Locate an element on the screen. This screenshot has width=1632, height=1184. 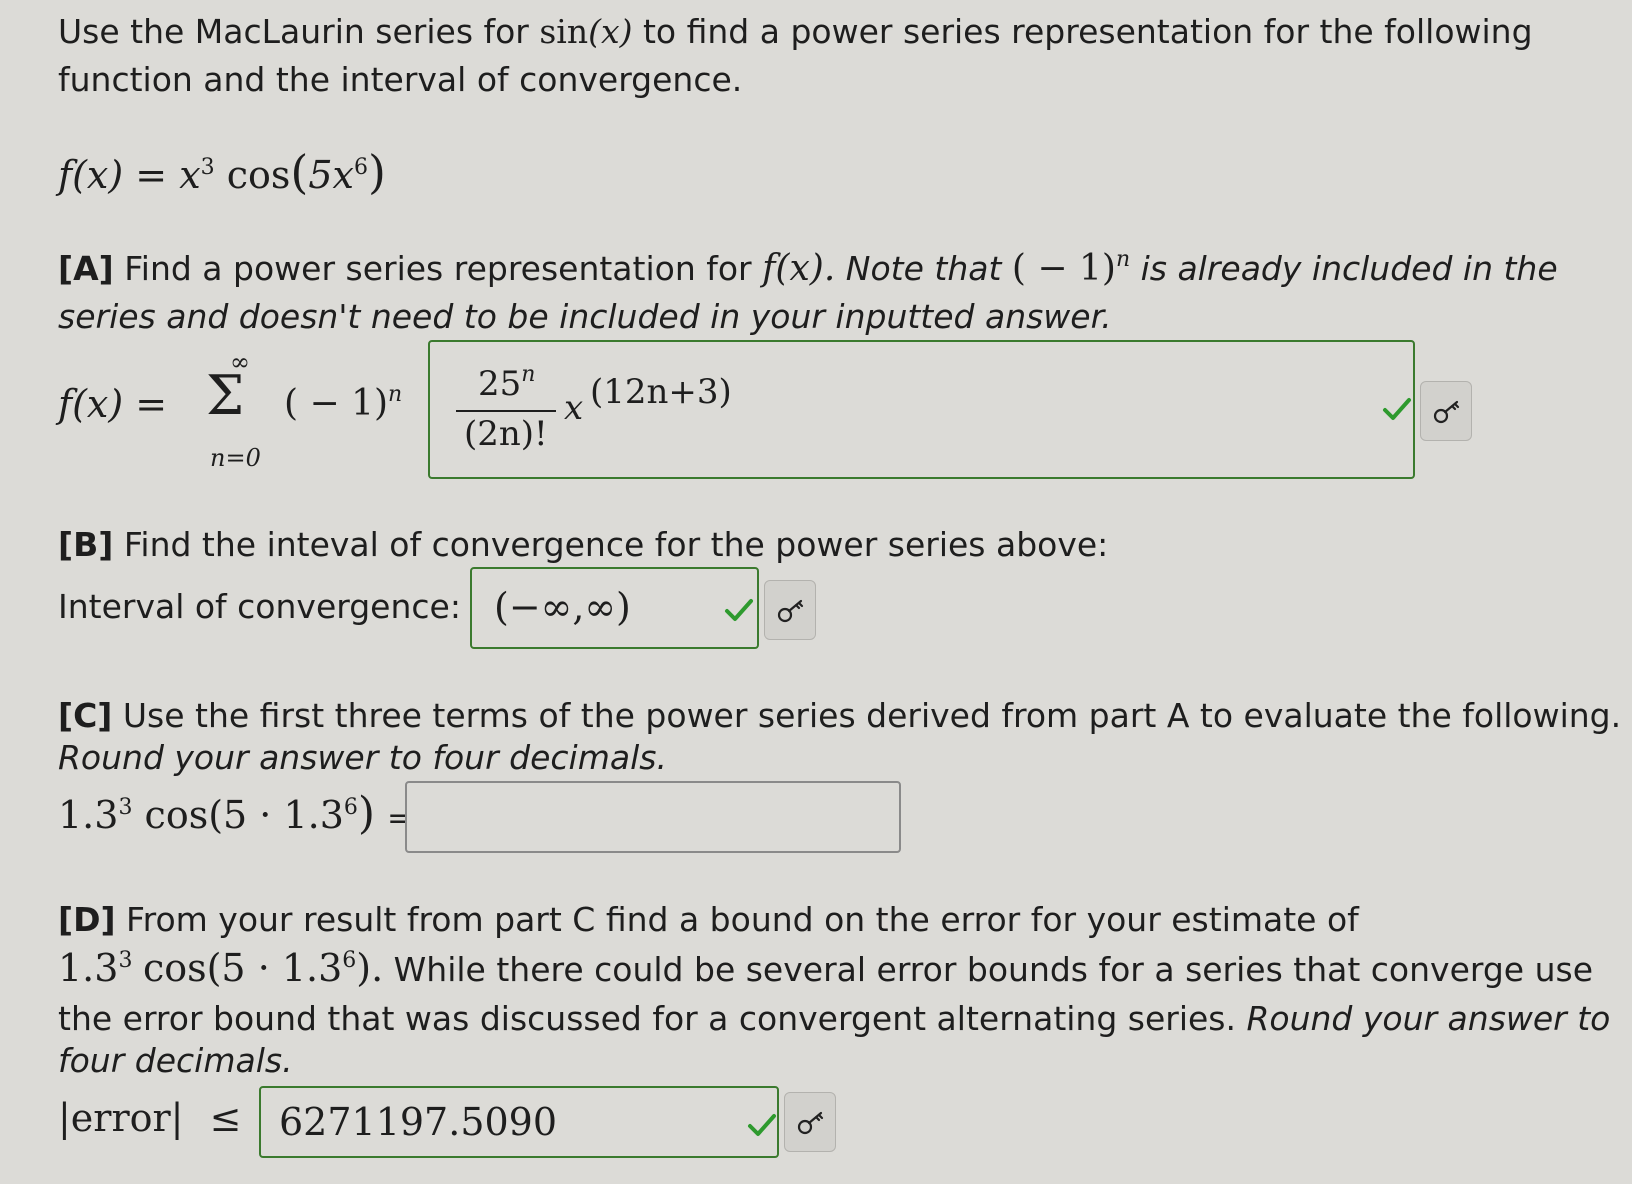
sign-term: ( − 1) is located at coordinates (336, 403).